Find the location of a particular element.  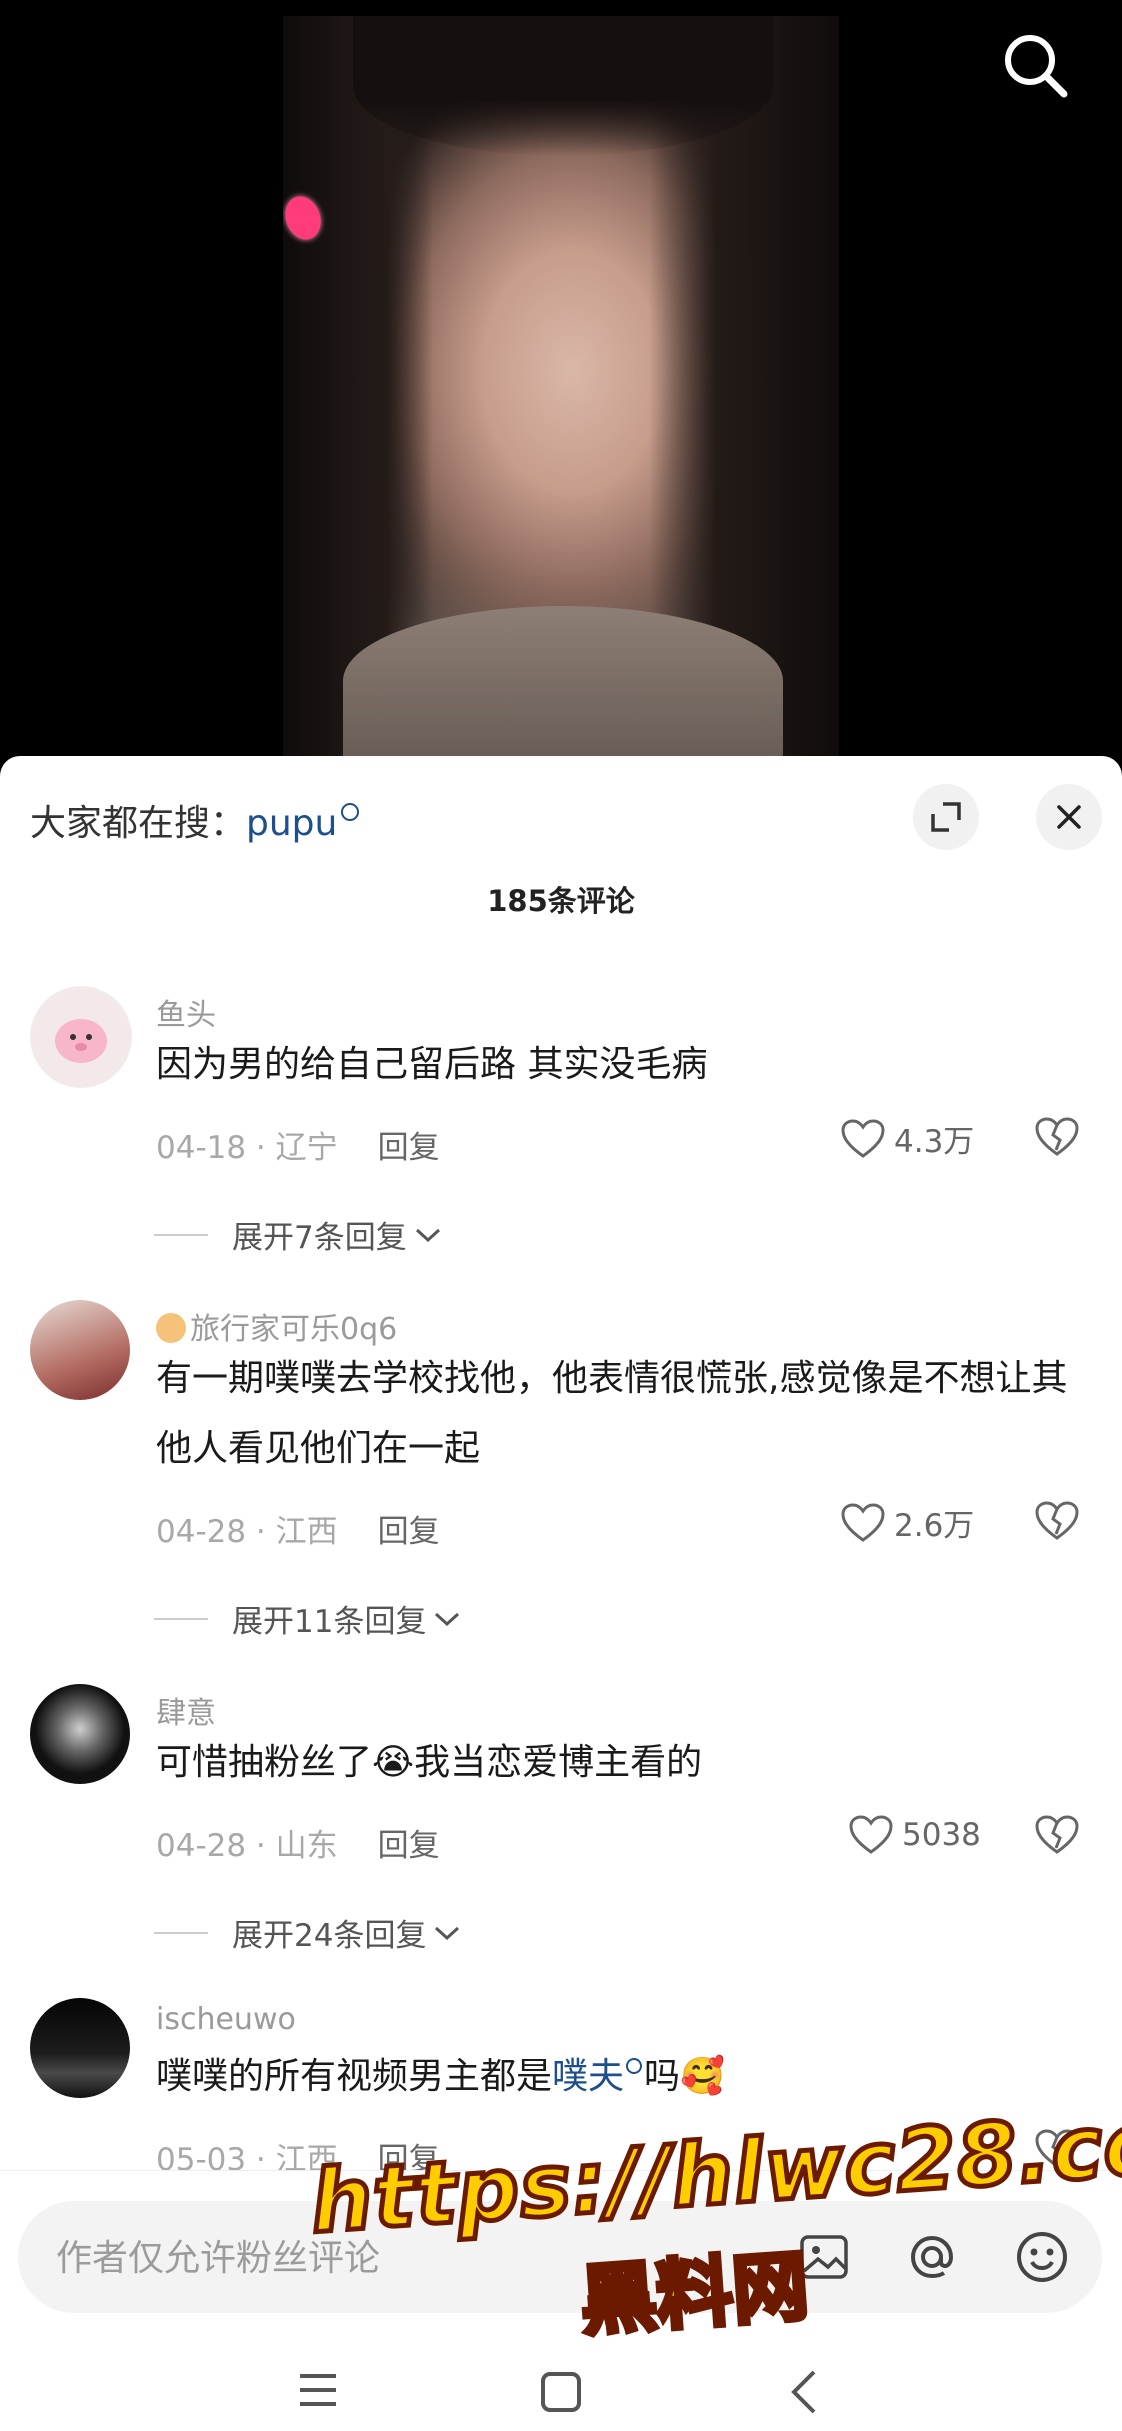

comment-date: 04-28 · 山东 is located at coordinates (247, 1846).